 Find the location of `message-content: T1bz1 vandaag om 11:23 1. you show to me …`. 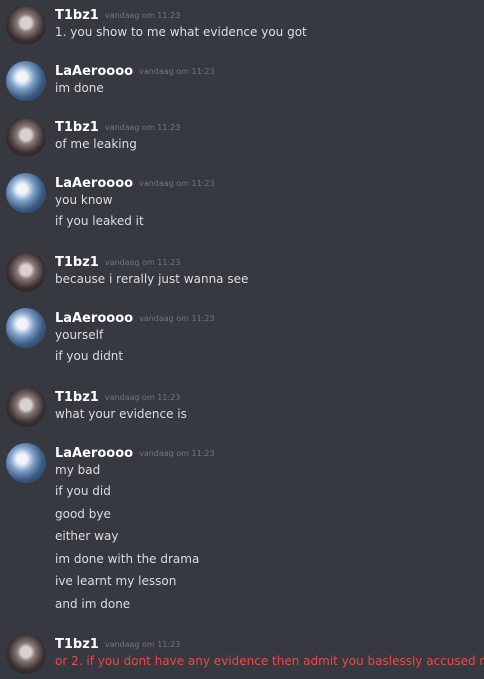

message-content: T1bz1 vandaag om 11:23 1. you show to me … is located at coordinates (266, 23).